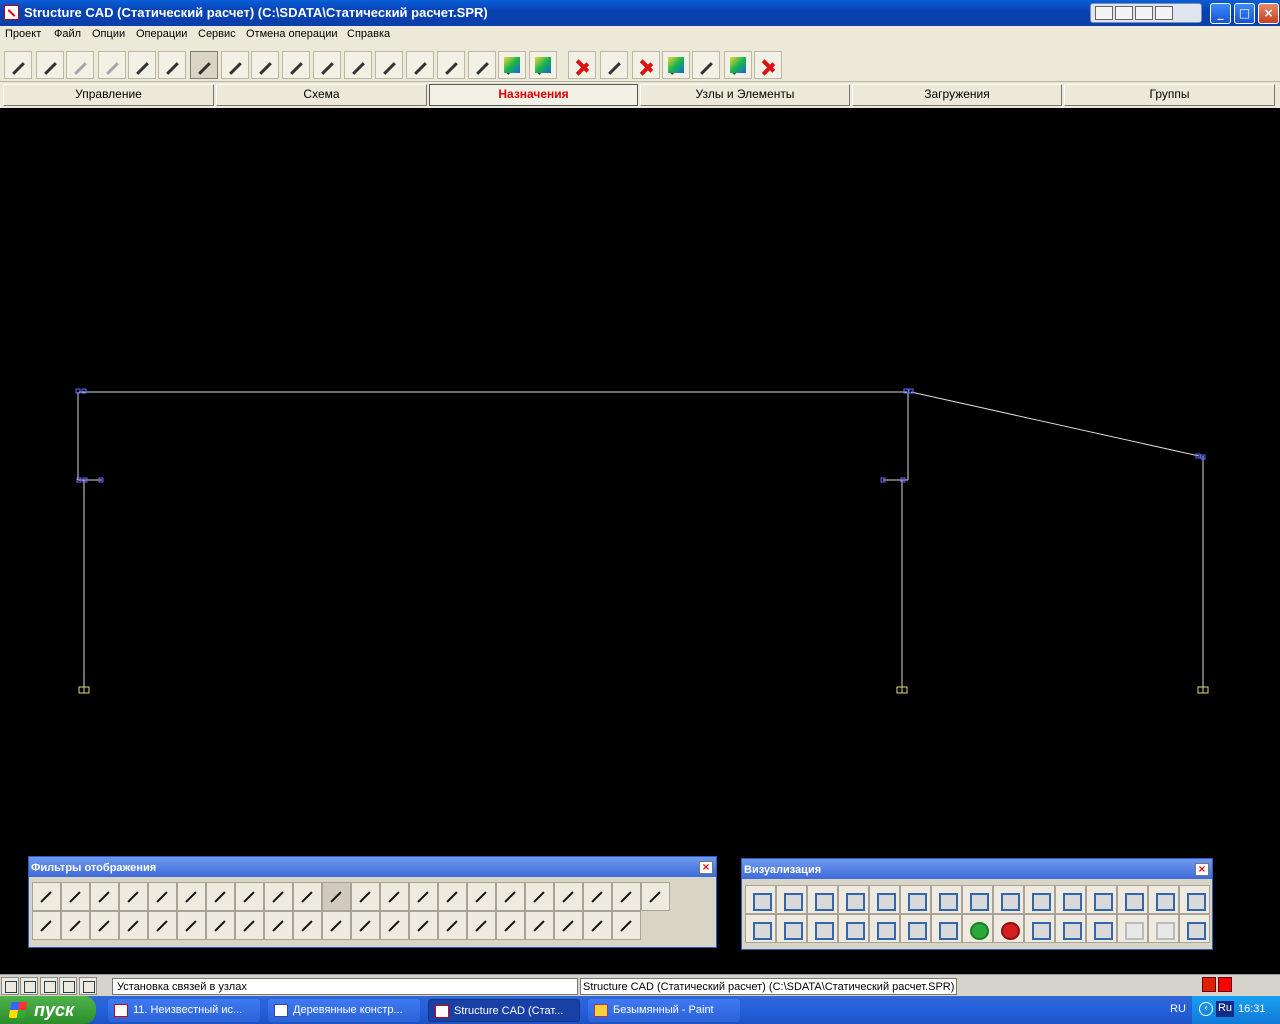 The image size is (1280, 1024). Describe the element at coordinates (853, 928) in the screenshot. I see `layer-select-icon` at that location.